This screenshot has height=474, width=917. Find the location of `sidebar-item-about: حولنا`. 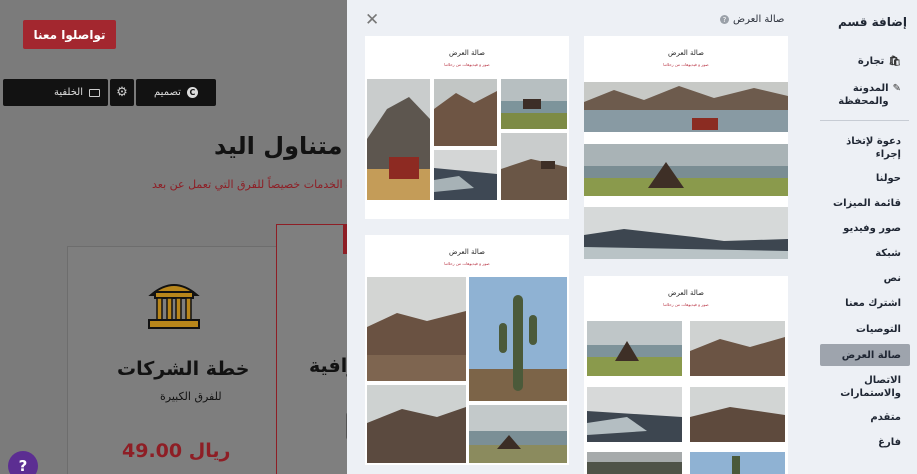

sidebar-item-about: حولنا is located at coordinates (888, 178).